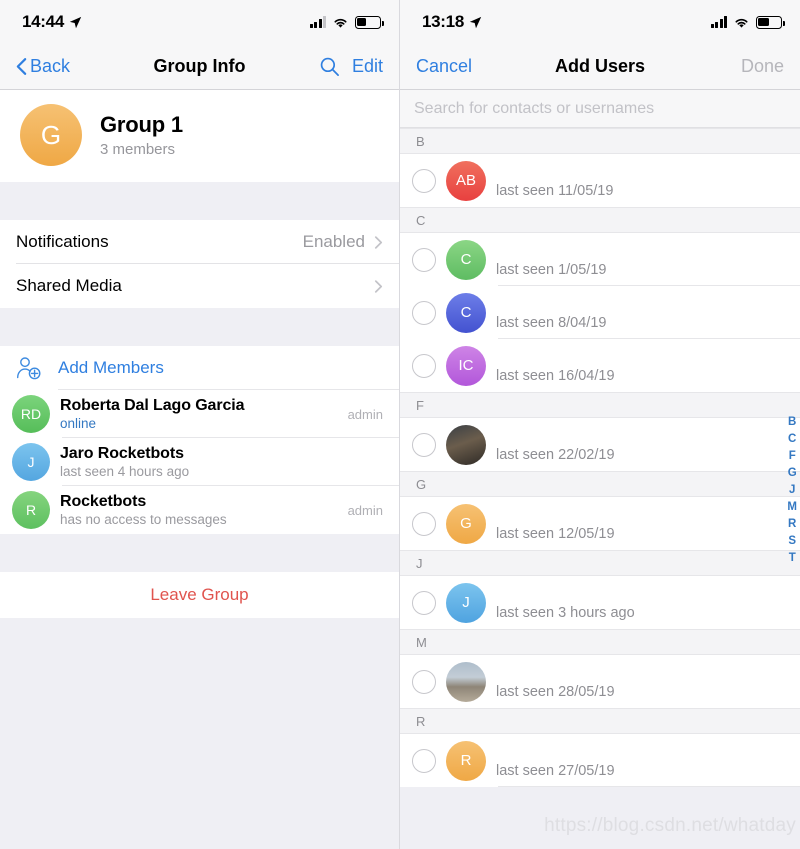 The image size is (800, 849). What do you see at coordinates (378, 242) in the screenshot?
I see `chevron-right-icon` at bounding box center [378, 242].